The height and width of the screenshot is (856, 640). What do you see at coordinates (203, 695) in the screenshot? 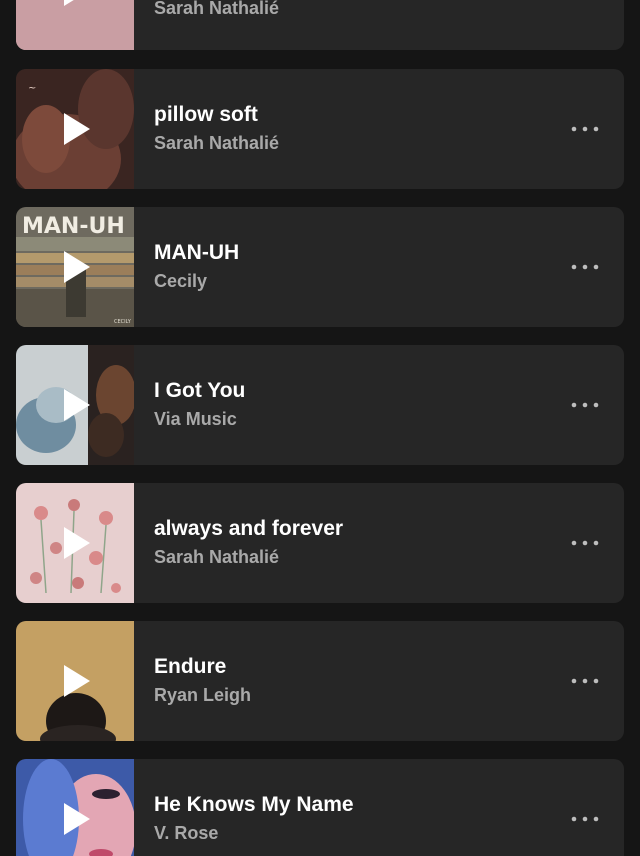
I see `track-artist: Ryan Leigh` at bounding box center [203, 695].